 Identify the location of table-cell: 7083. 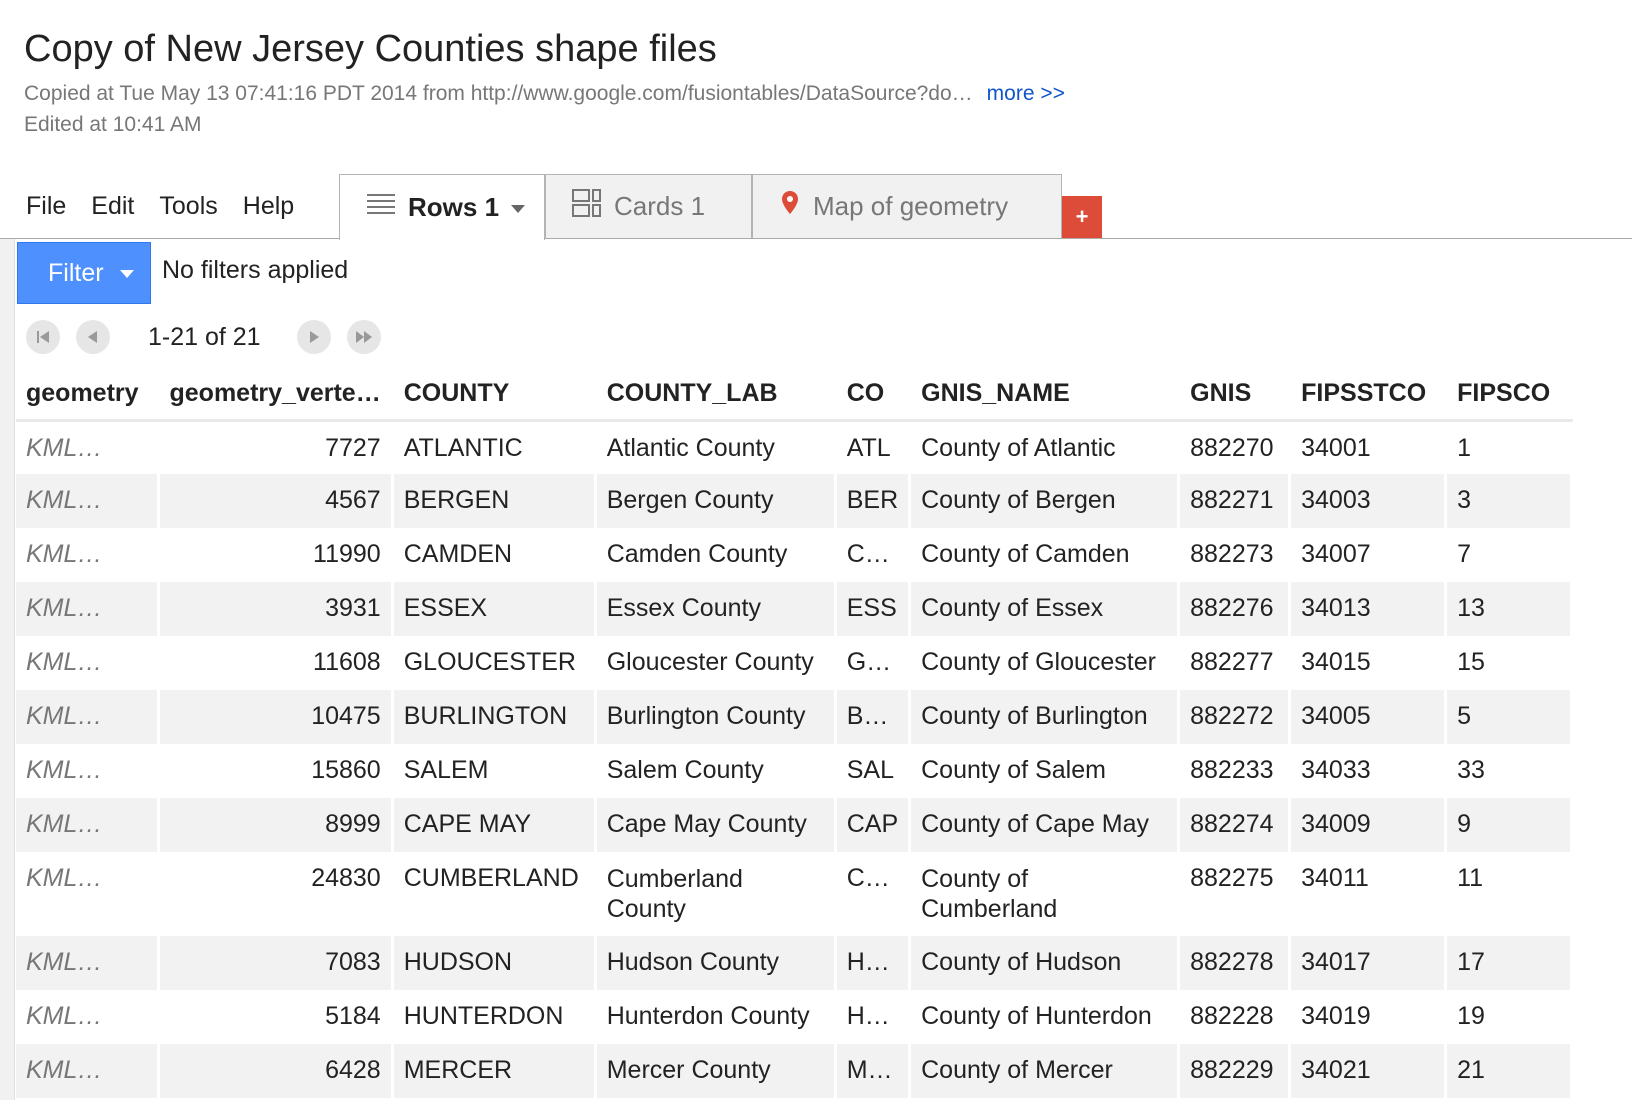
(276, 963).